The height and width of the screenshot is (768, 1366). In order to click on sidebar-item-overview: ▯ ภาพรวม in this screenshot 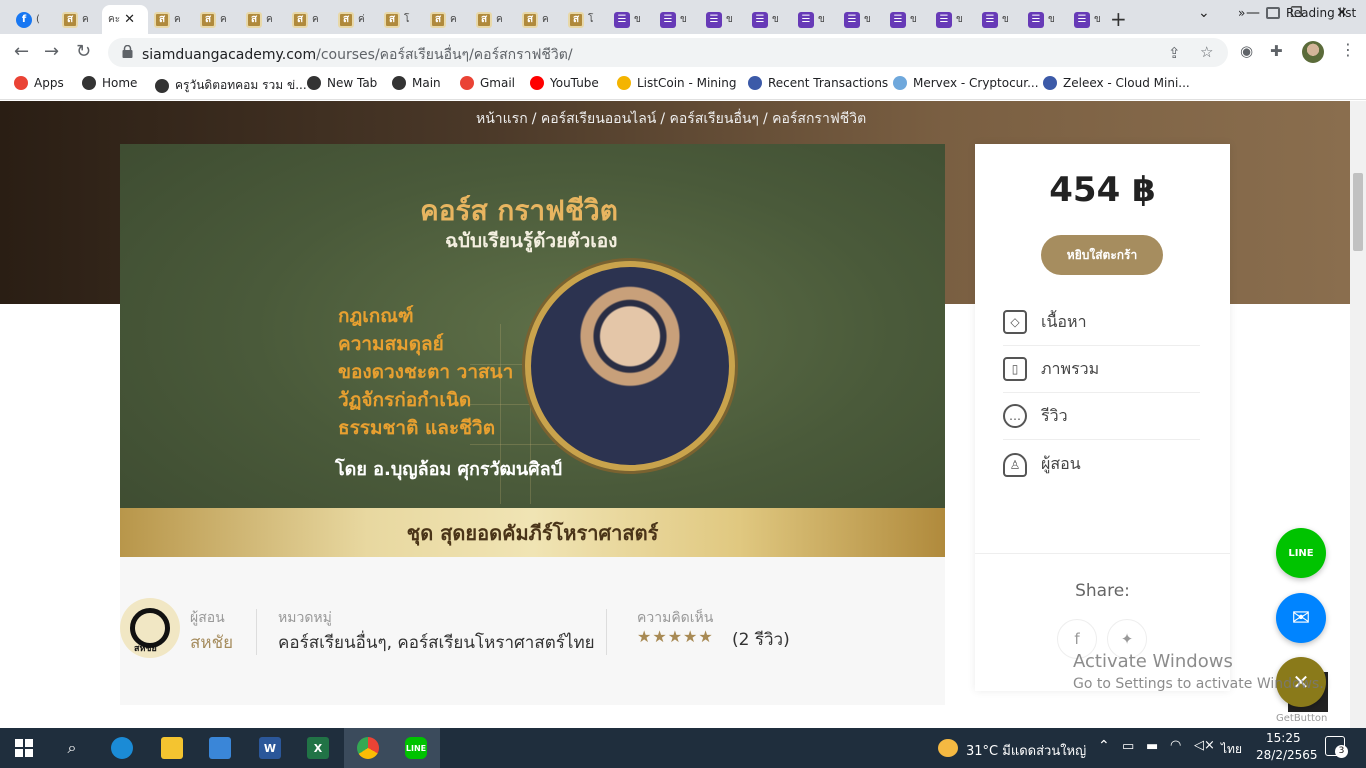, I will do `click(1101, 369)`.